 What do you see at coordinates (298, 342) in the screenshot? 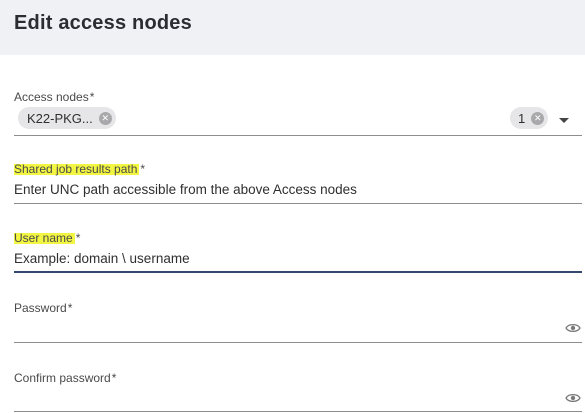
I see `password-underline` at bounding box center [298, 342].